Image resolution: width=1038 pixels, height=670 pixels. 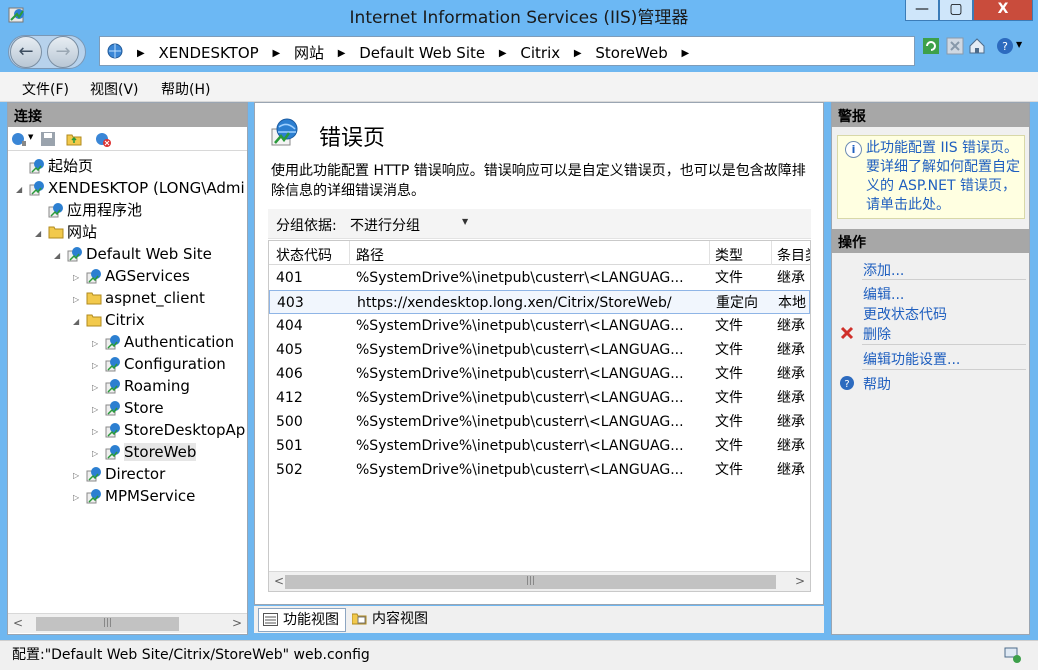 I want to click on tree-node: 应用程序池, so click(x=88, y=210).